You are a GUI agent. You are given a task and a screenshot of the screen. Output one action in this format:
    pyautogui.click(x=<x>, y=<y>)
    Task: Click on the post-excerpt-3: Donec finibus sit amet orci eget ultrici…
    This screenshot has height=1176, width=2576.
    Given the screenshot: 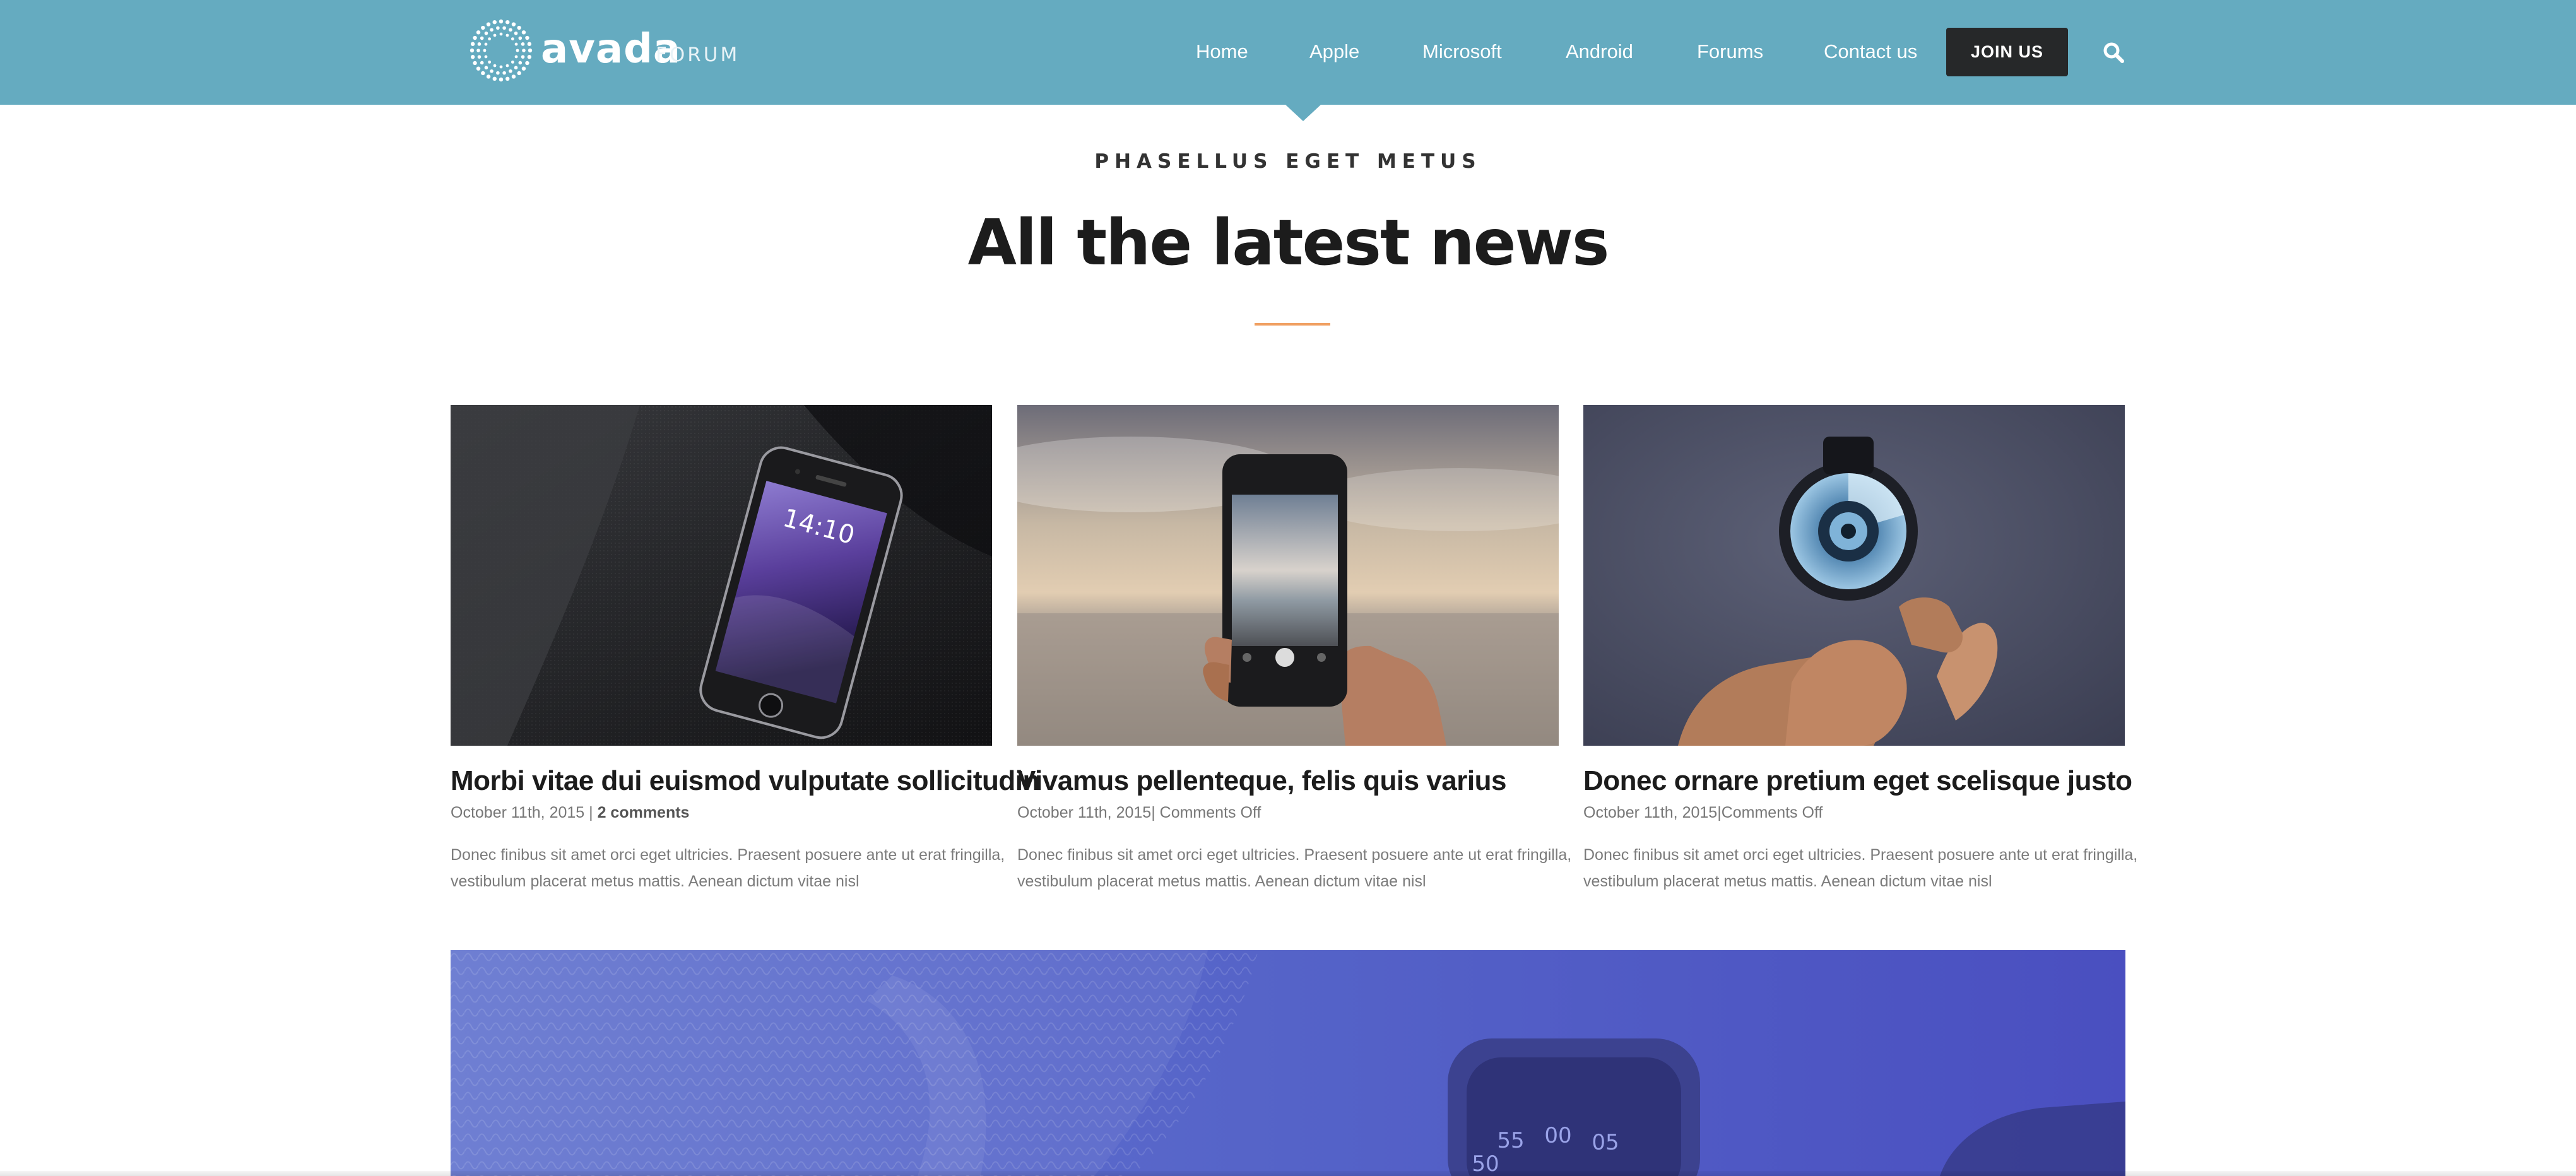 What is the action you would take?
    pyautogui.click(x=1861, y=868)
    